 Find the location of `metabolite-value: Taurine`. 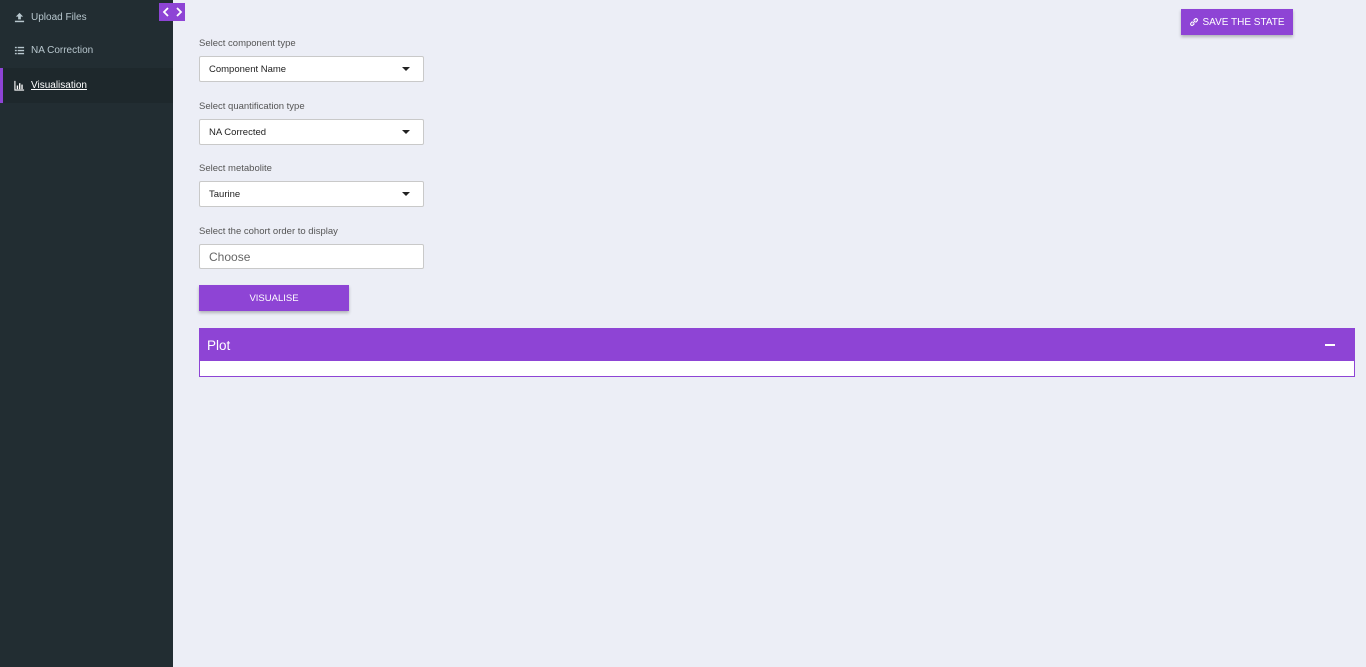

metabolite-value: Taurine is located at coordinates (225, 194).